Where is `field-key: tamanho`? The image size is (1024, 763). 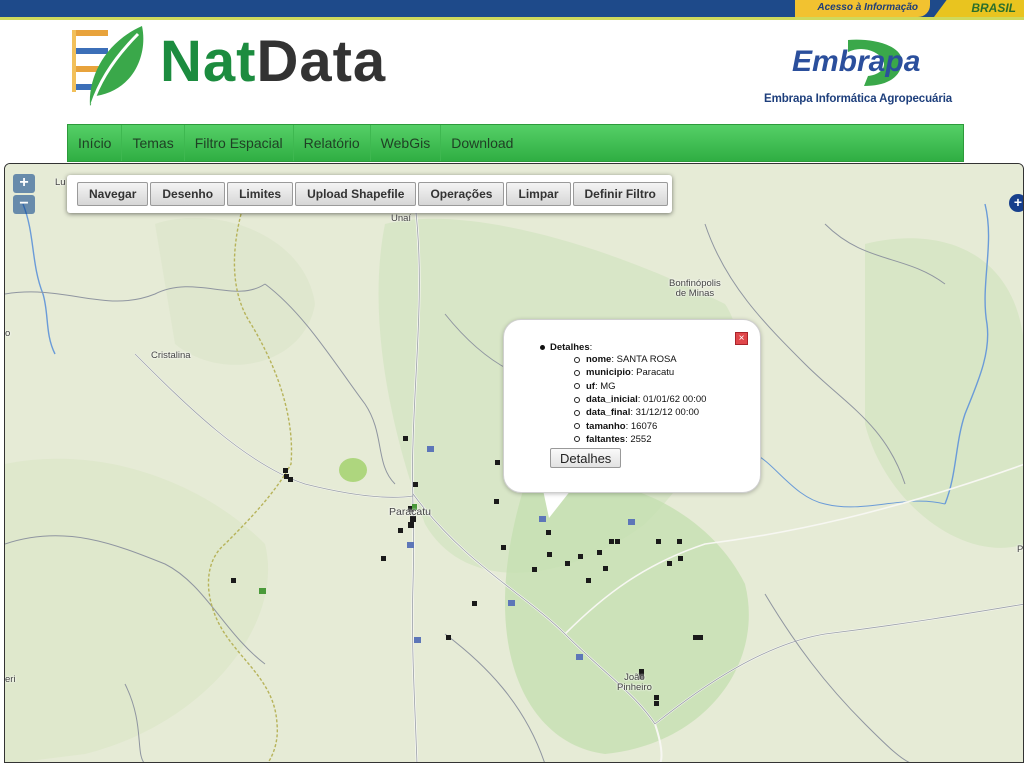
field-key: tamanho is located at coordinates (606, 426).